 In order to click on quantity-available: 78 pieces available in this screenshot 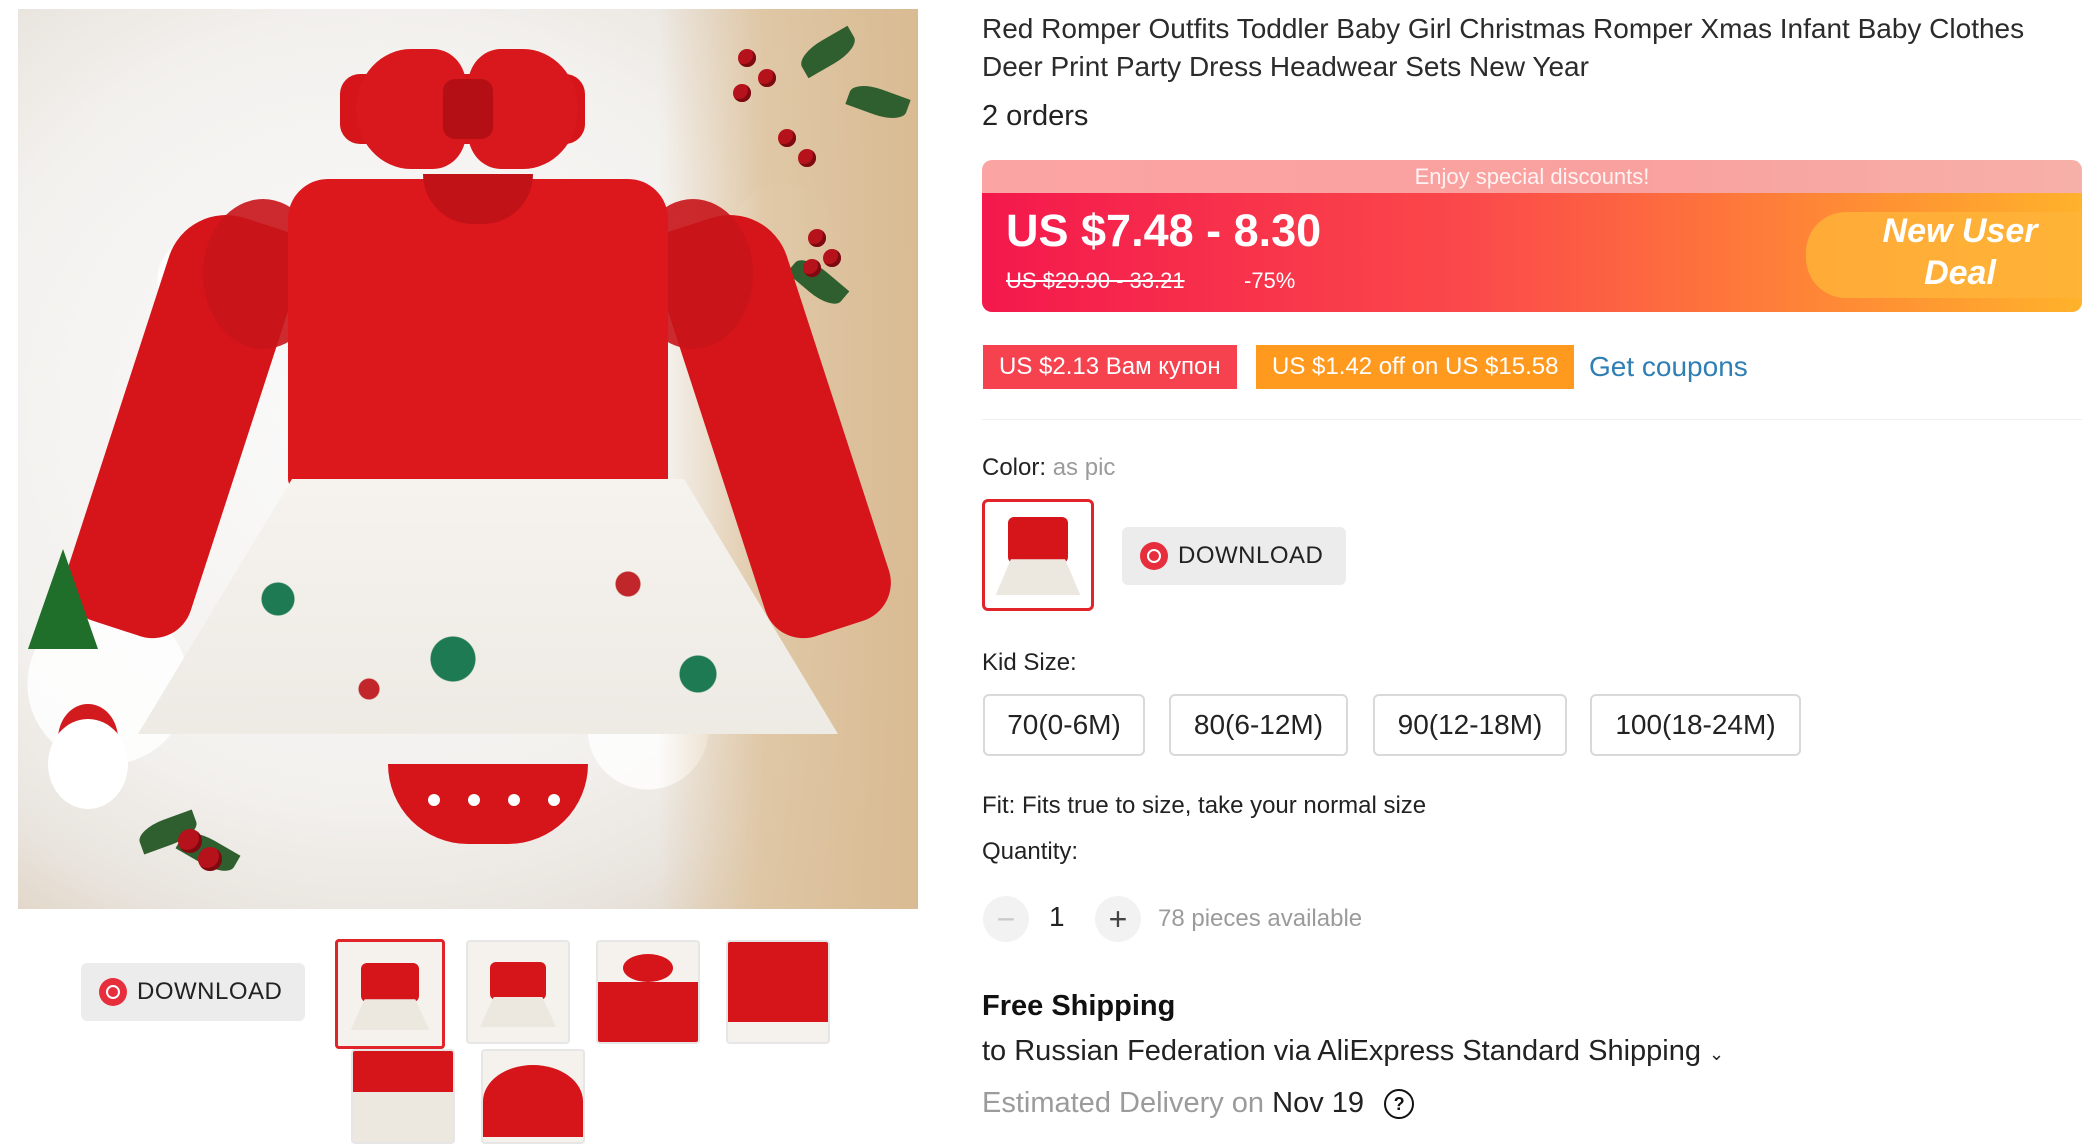, I will do `click(1260, 918)`.